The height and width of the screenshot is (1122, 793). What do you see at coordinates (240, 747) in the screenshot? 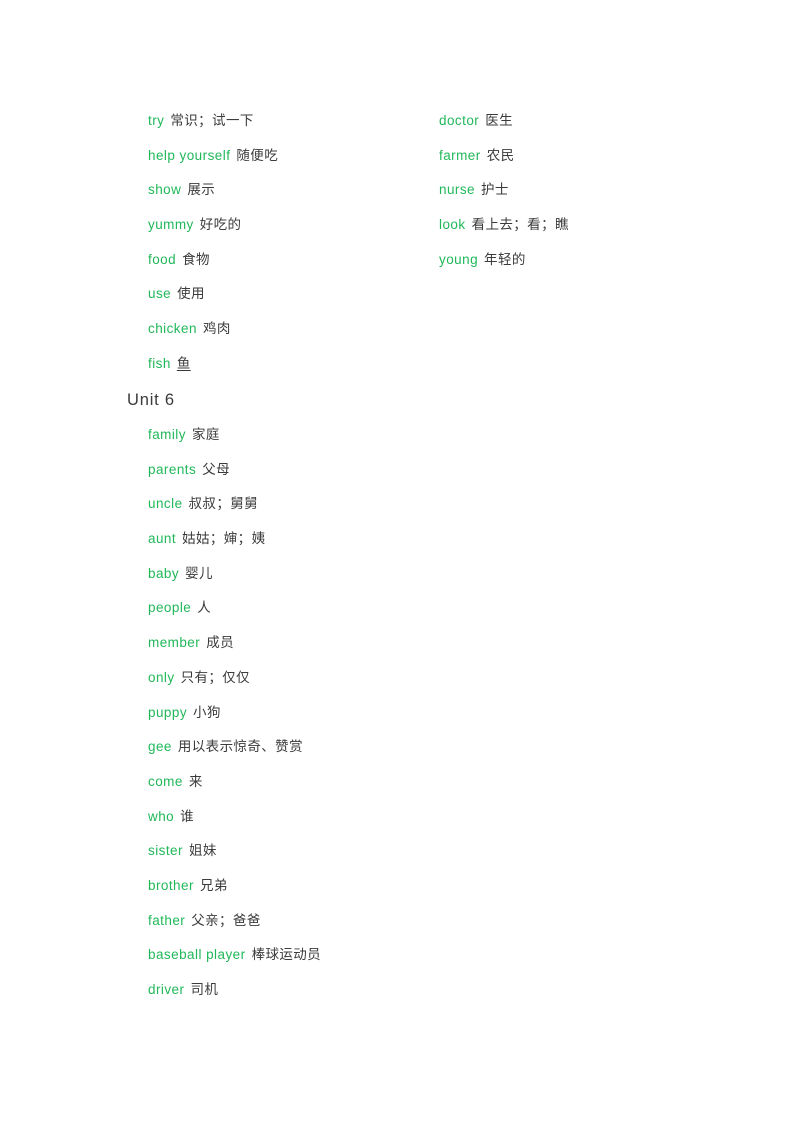
I see `vocabulary-gloss: 用以表示惊奇、赞赏` at bounding box center [240, 747].